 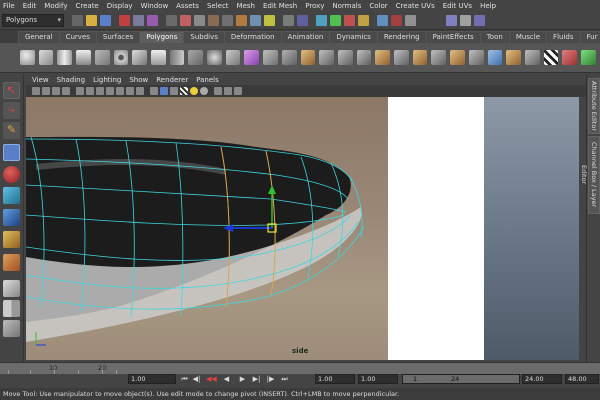 I want to click on shadows-icon, so click(x=204, y=91).